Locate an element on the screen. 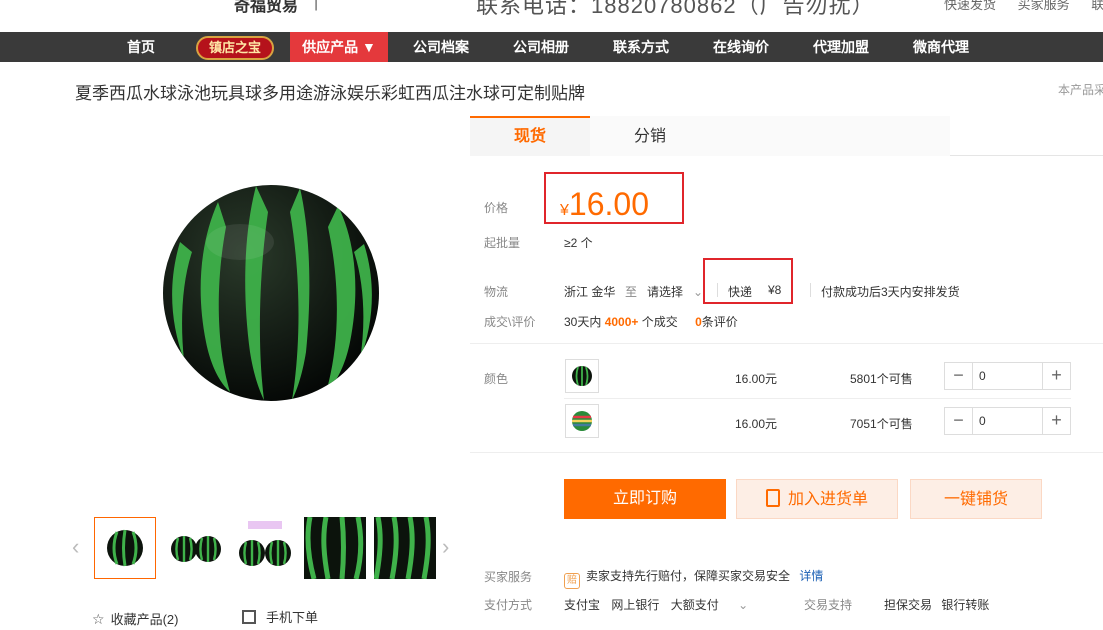 The height and width of the screenshot is (630, 1103). deals-count-unit: 个成交 is located at coordinates (659, 322).